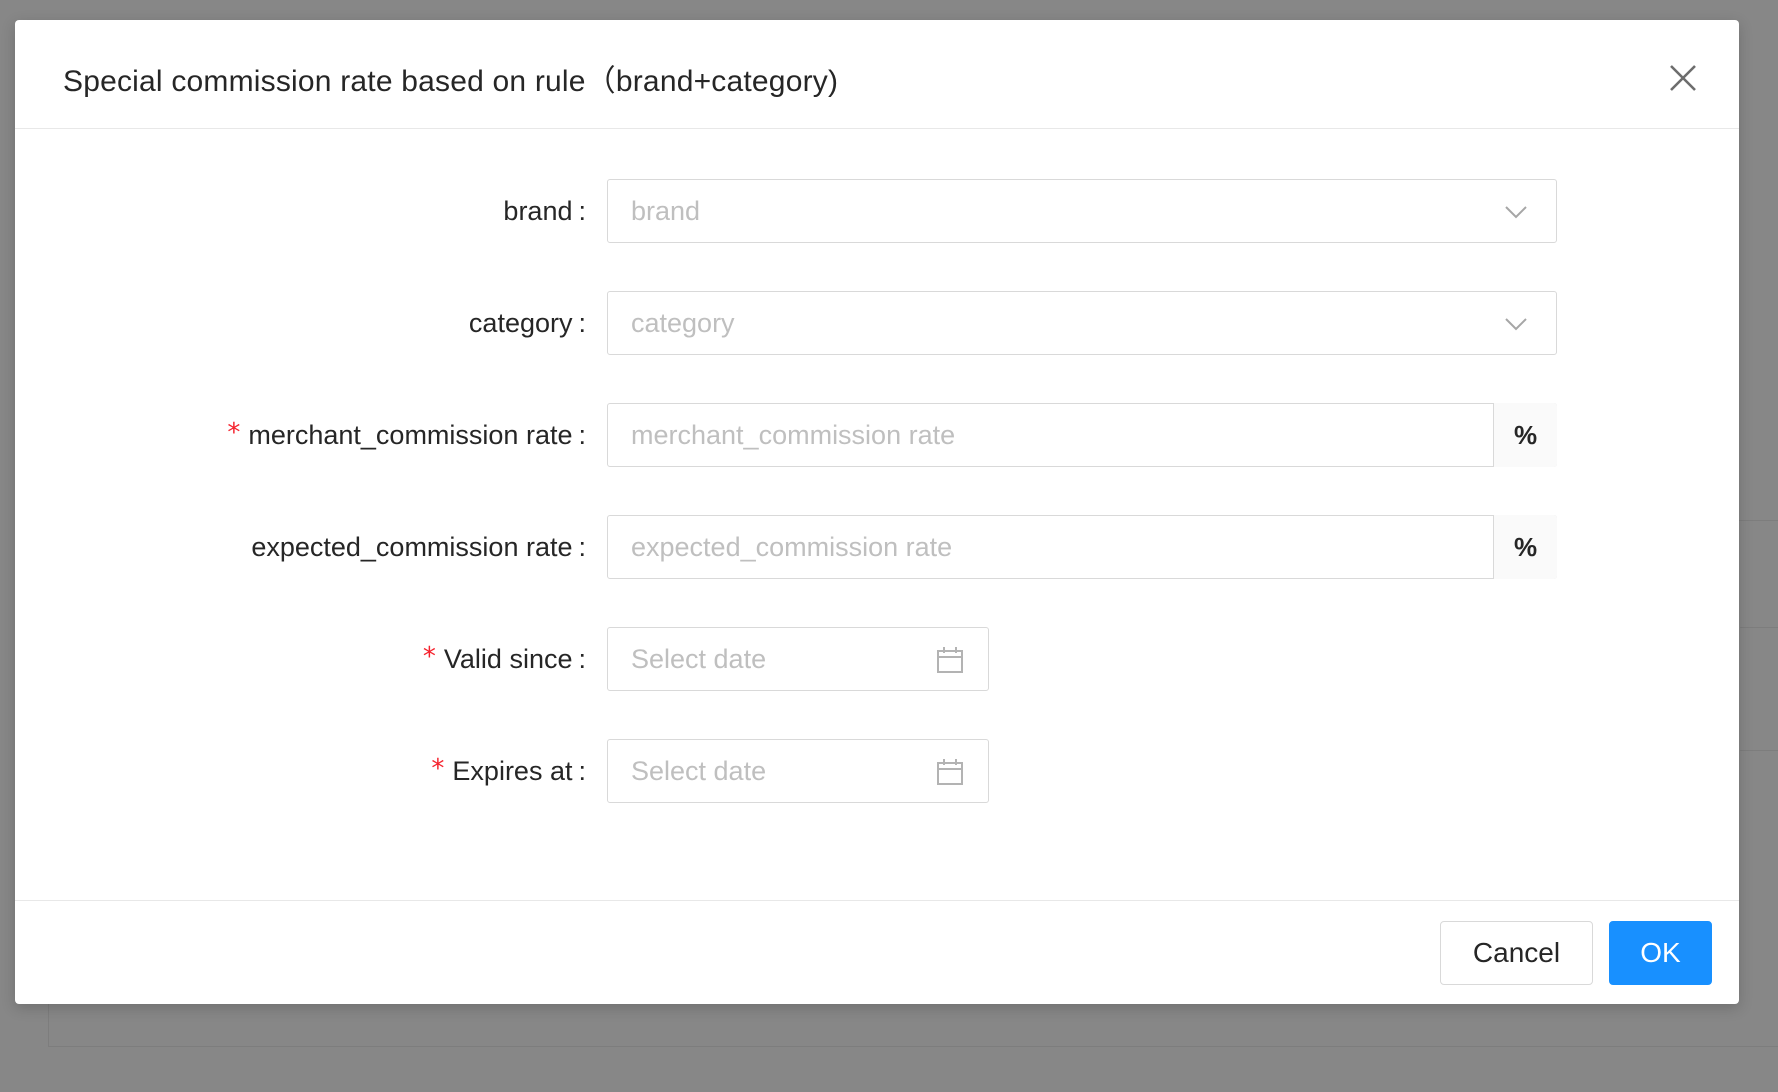  What do you see at coordinates (792, 546) in the screenshot?
I see `expected-rate-placeholder: expected_commission rate` at bounding box center [792, 546].